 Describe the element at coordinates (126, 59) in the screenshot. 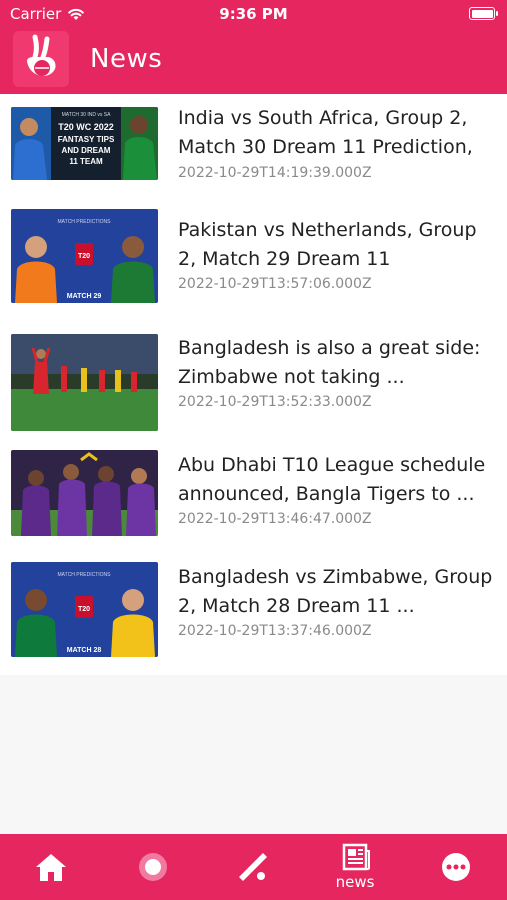

I see `page-title: News` at that location.